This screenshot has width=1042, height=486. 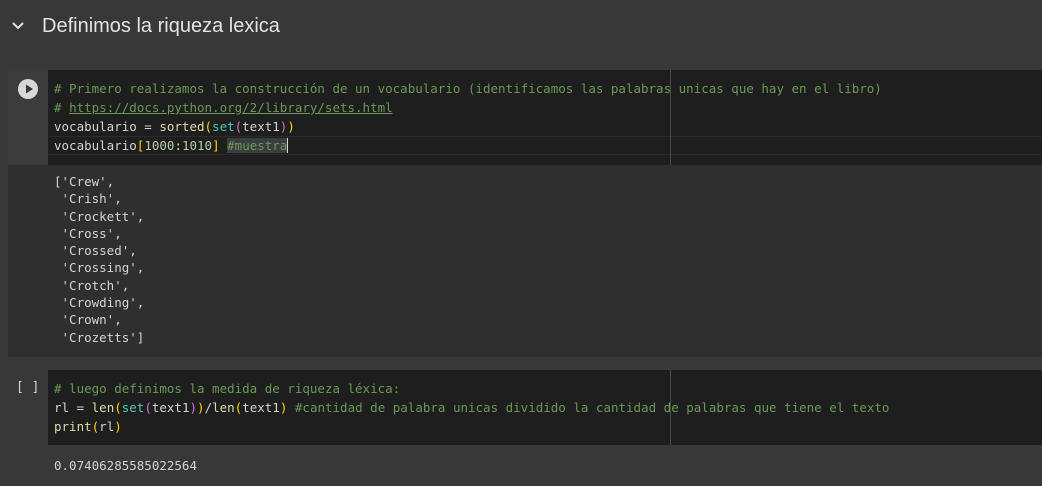 I want to click on code-number: 1000, so click(x=159, y=145).